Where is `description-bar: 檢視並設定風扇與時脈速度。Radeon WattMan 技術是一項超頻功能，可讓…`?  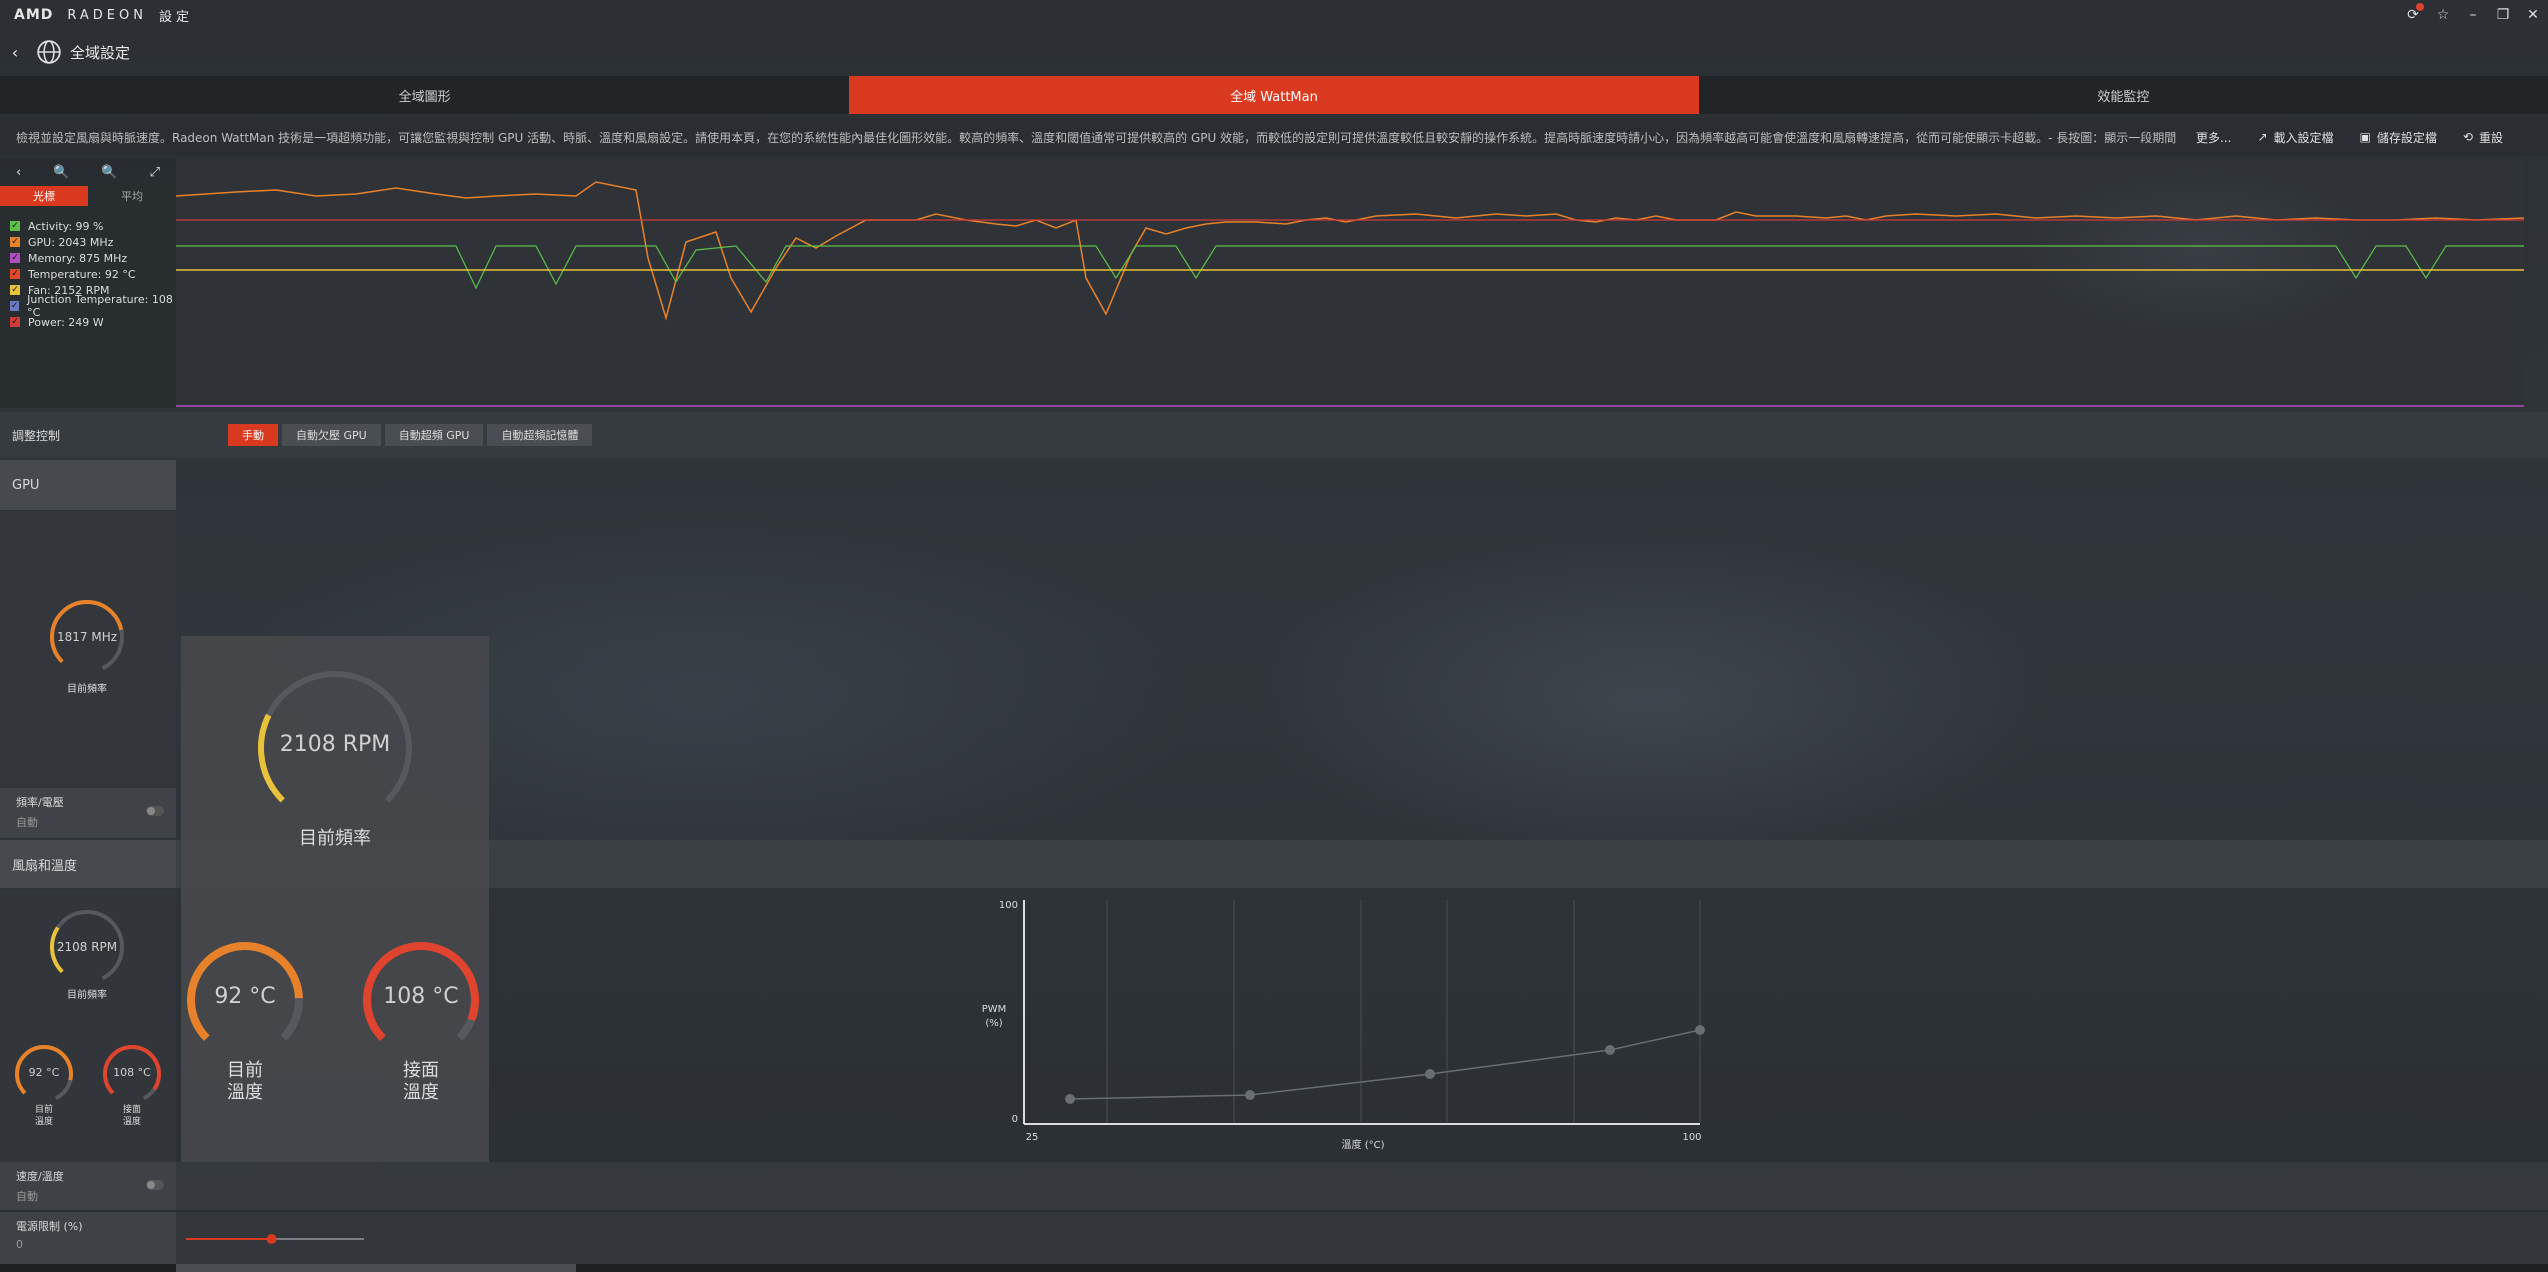 description-bar: 檢視並設定風扇與時脈速度。Radeon WattMan 技術是一項超頻功能，可讓… is located at coordinates (1274, 137).